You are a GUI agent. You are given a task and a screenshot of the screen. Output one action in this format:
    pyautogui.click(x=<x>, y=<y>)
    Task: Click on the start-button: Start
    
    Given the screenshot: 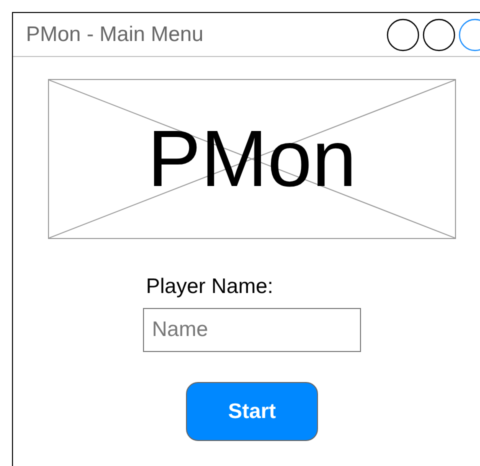 What is the action you would take?
    pyautogui.click(x=252, y=411)
    